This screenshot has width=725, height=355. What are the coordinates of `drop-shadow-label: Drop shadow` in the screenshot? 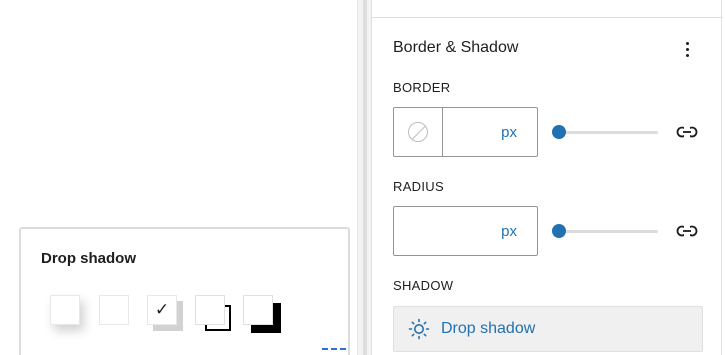 It's located at (488, 328).